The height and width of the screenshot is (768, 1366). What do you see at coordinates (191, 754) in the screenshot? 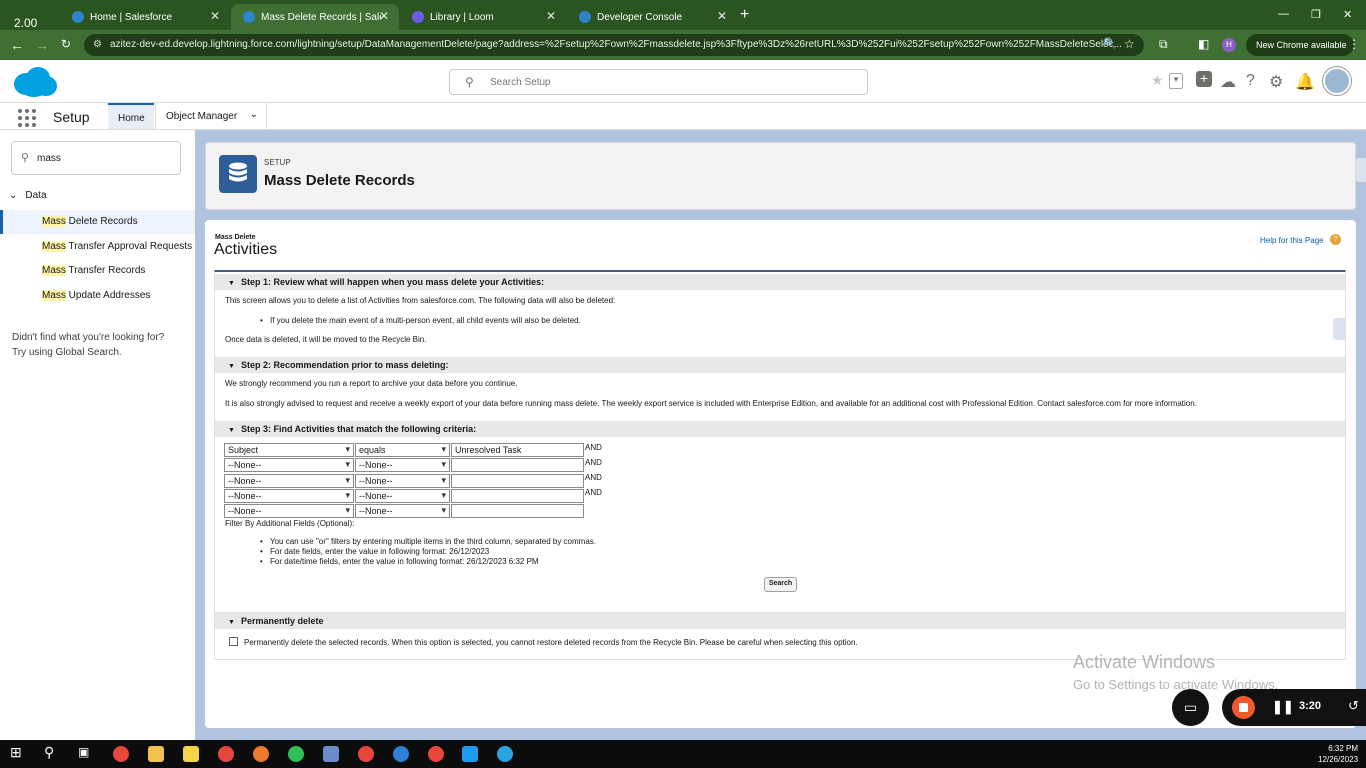
I see `sticky-notes-icon` at bounding box center [191, 754].